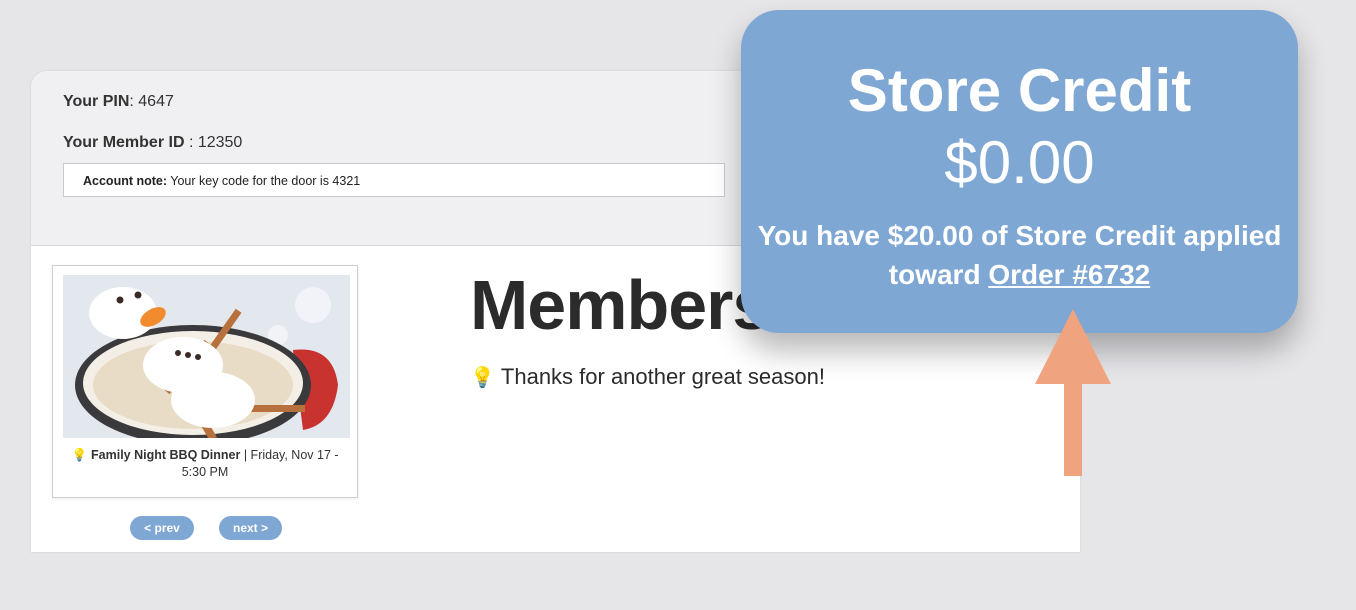 The image size is (1356, 610). I want to click on member-id-value: : 12350, so click(213, 142).